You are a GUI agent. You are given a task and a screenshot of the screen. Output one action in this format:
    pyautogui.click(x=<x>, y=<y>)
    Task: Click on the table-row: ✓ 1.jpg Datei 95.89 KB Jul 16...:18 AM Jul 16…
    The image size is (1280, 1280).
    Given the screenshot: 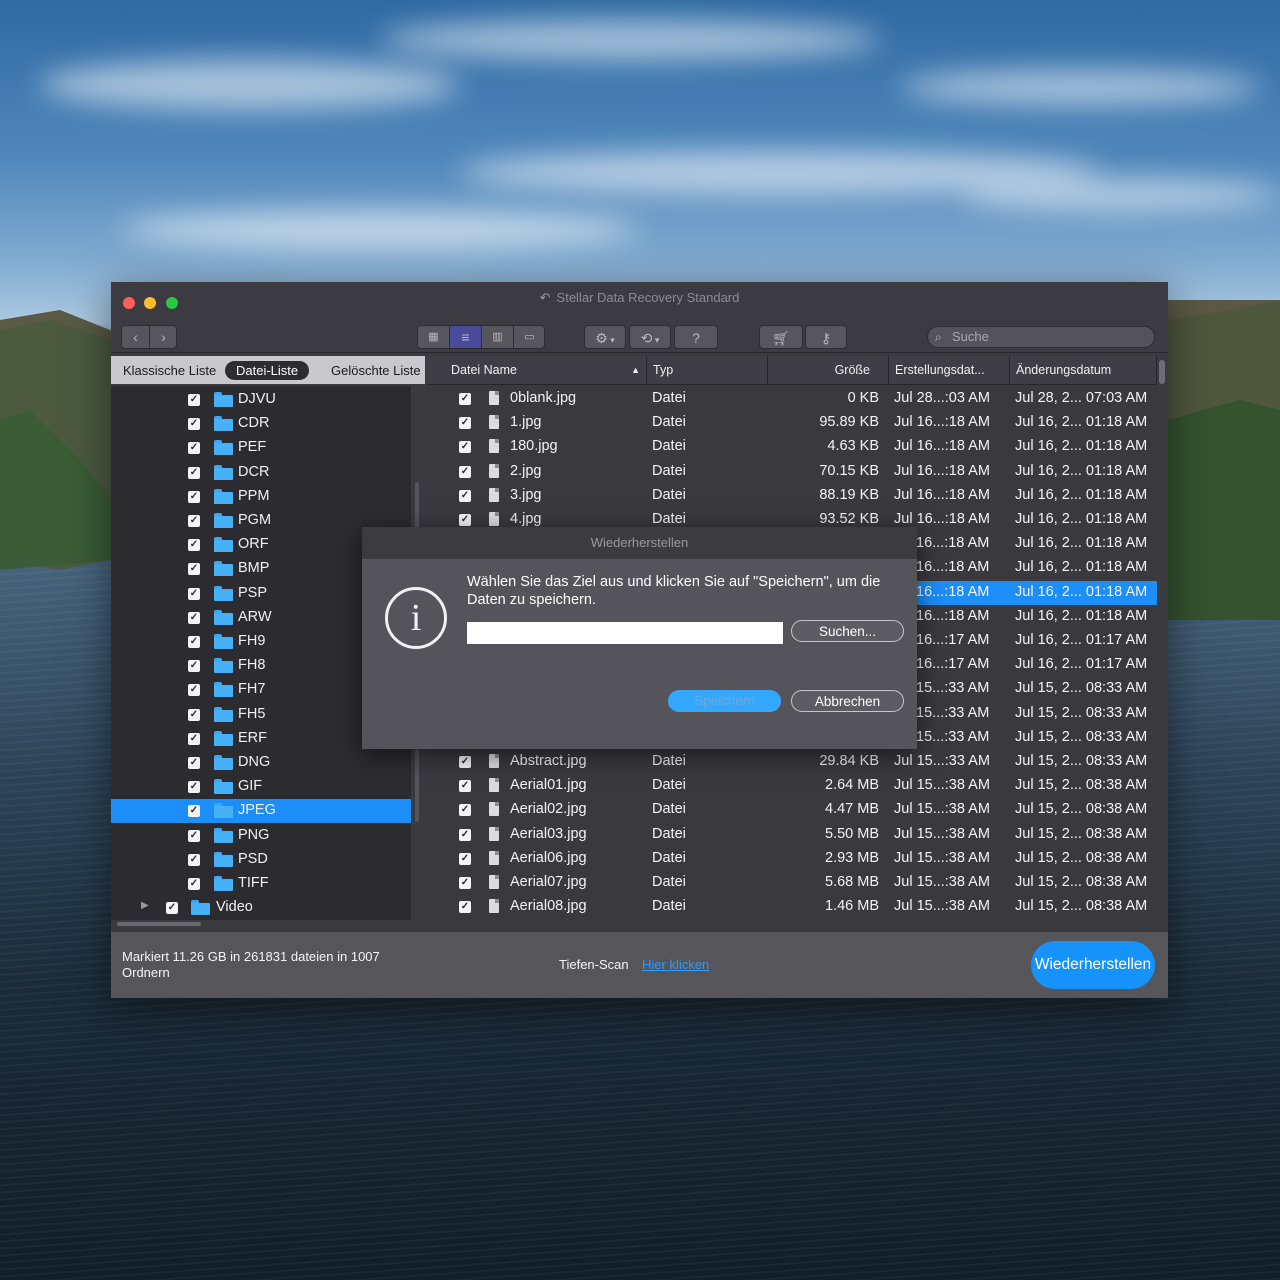 What is the action you would take?
    pyautogui.click(x=792, y=423)
    